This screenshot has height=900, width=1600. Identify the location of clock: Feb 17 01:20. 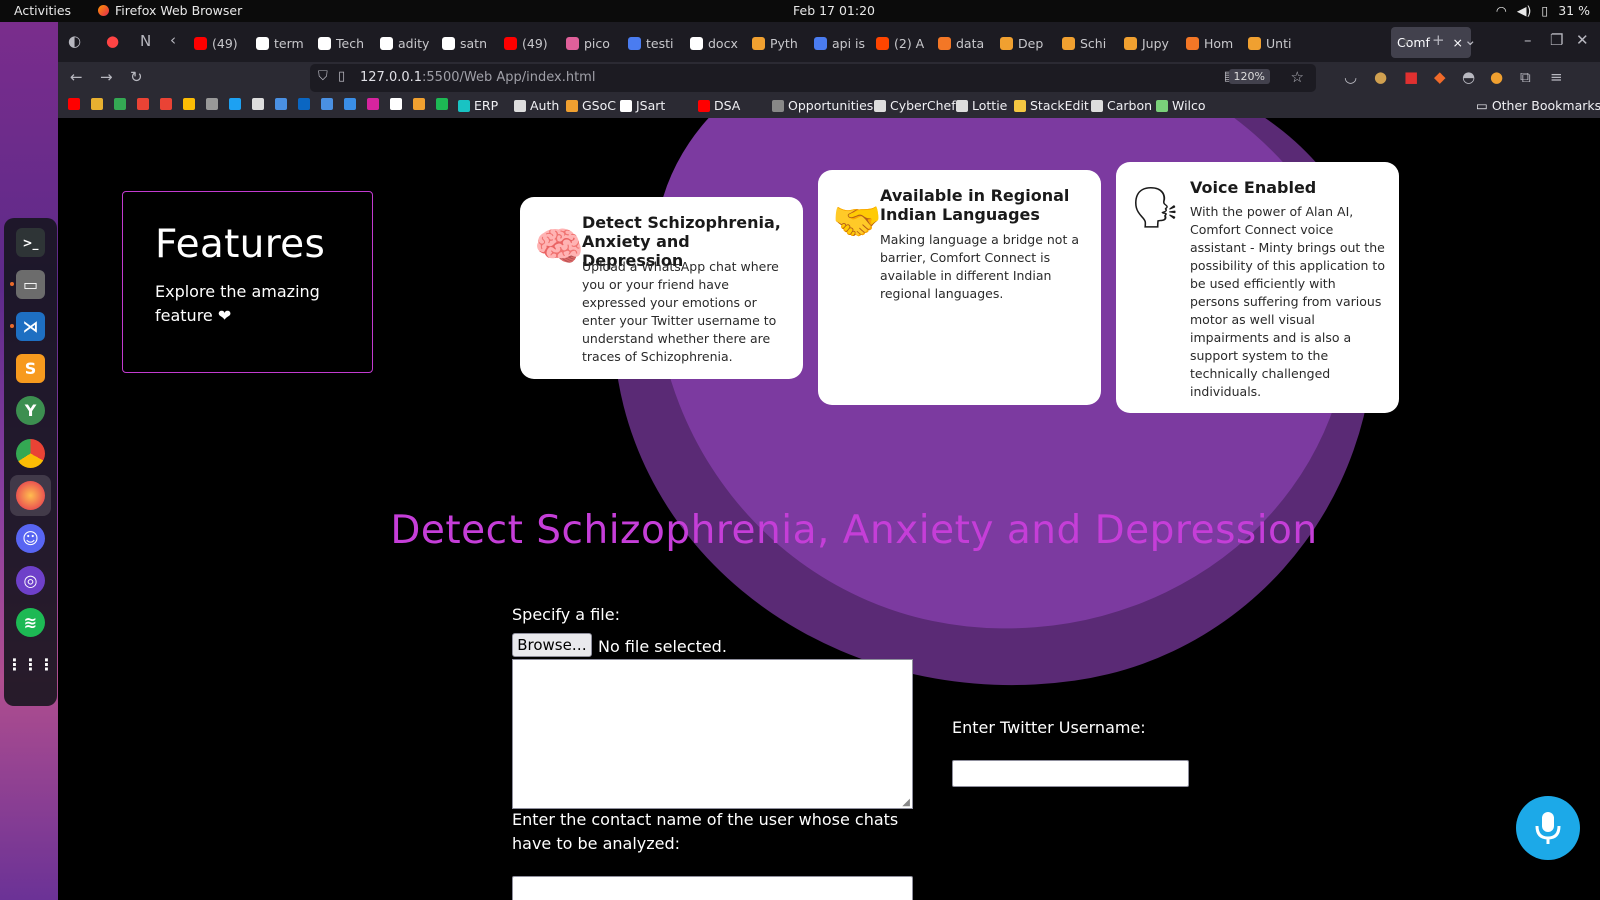
(834, 10).